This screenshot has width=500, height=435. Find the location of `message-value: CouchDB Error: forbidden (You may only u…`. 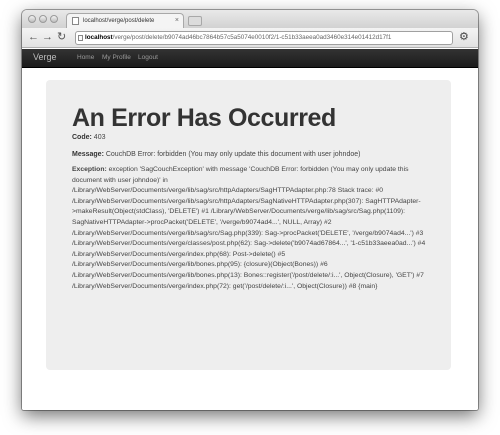

message-value: CouchDB Error: forbidden (You may only u… is located at coordinates (233, 154).